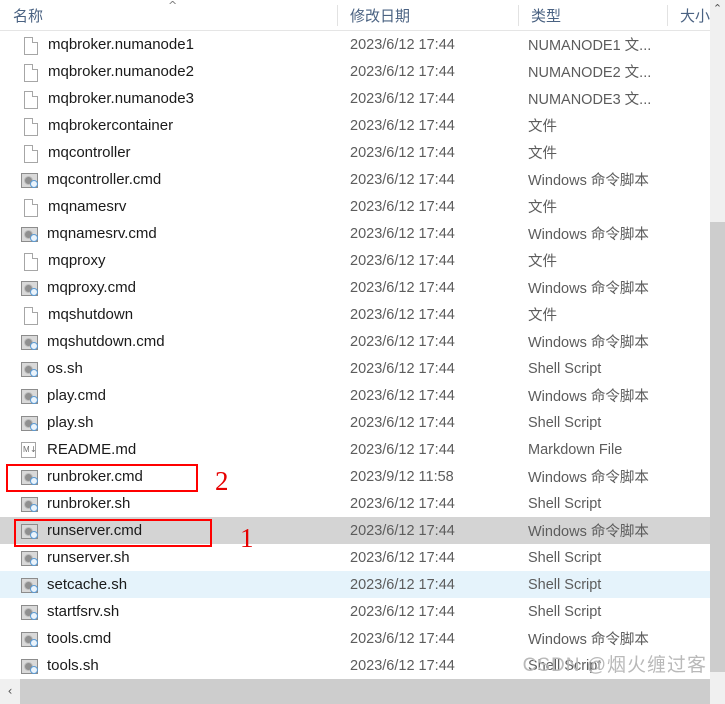 This screenshot has height=704, width=725. What do you see at coordinates (73, 665) in the screenshot?
I see `file-name-label: tools.sh` at bounding box center [73, 665].